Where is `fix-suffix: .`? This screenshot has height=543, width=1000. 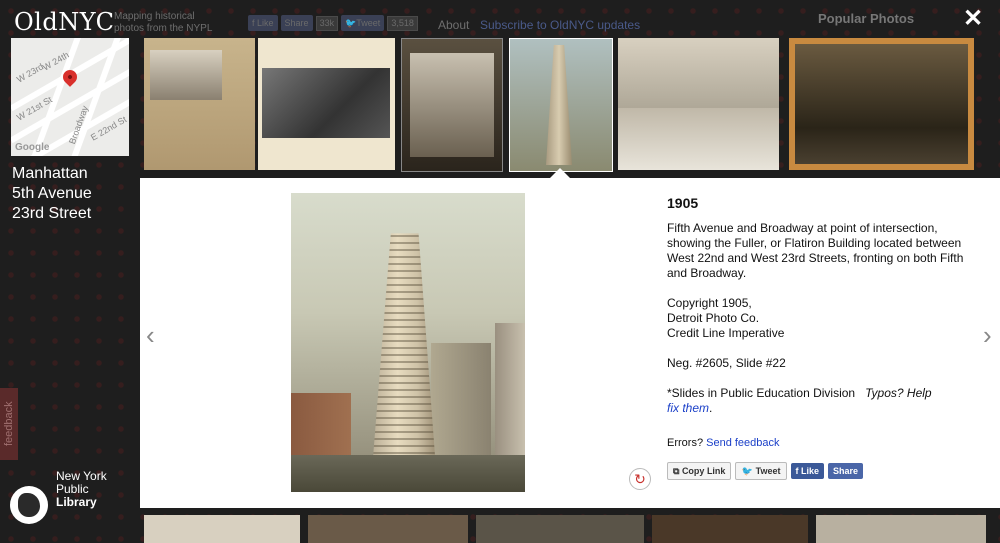 fix-suffix: . is located at coordinates (711, 408).